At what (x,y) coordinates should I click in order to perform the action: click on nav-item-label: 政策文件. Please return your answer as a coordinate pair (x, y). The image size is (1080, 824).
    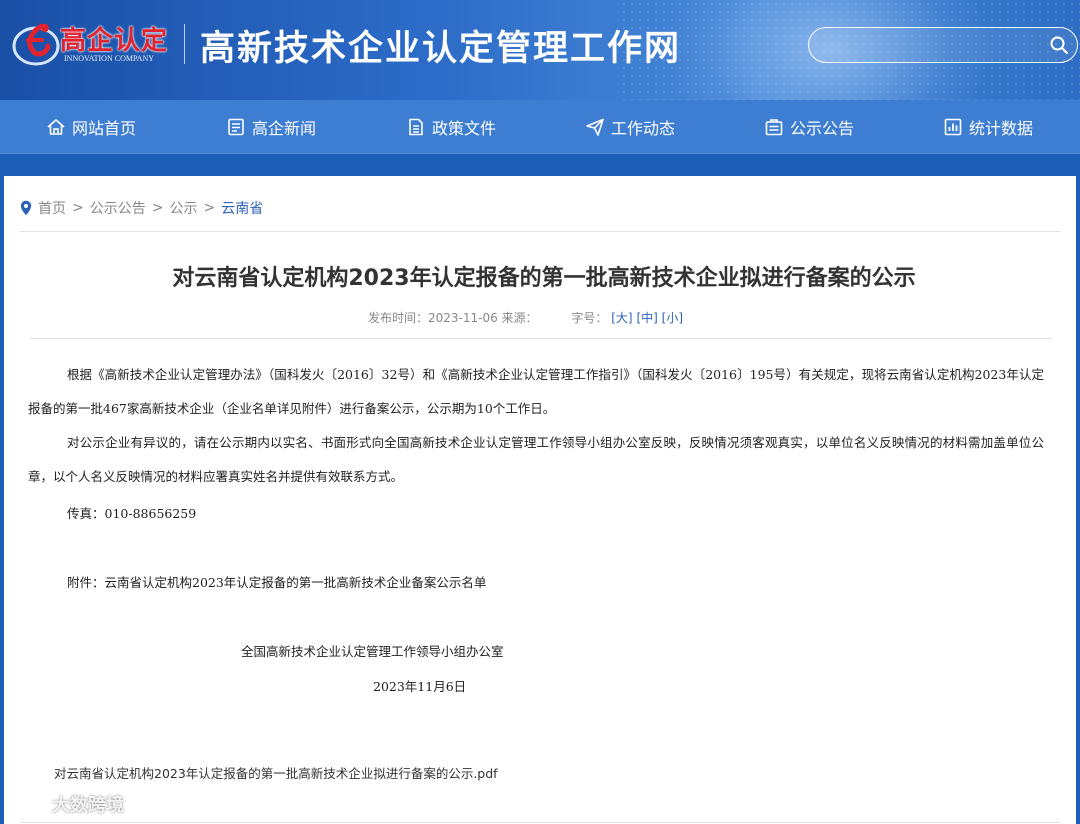
    Looking at the image, I should click on (464, 128).